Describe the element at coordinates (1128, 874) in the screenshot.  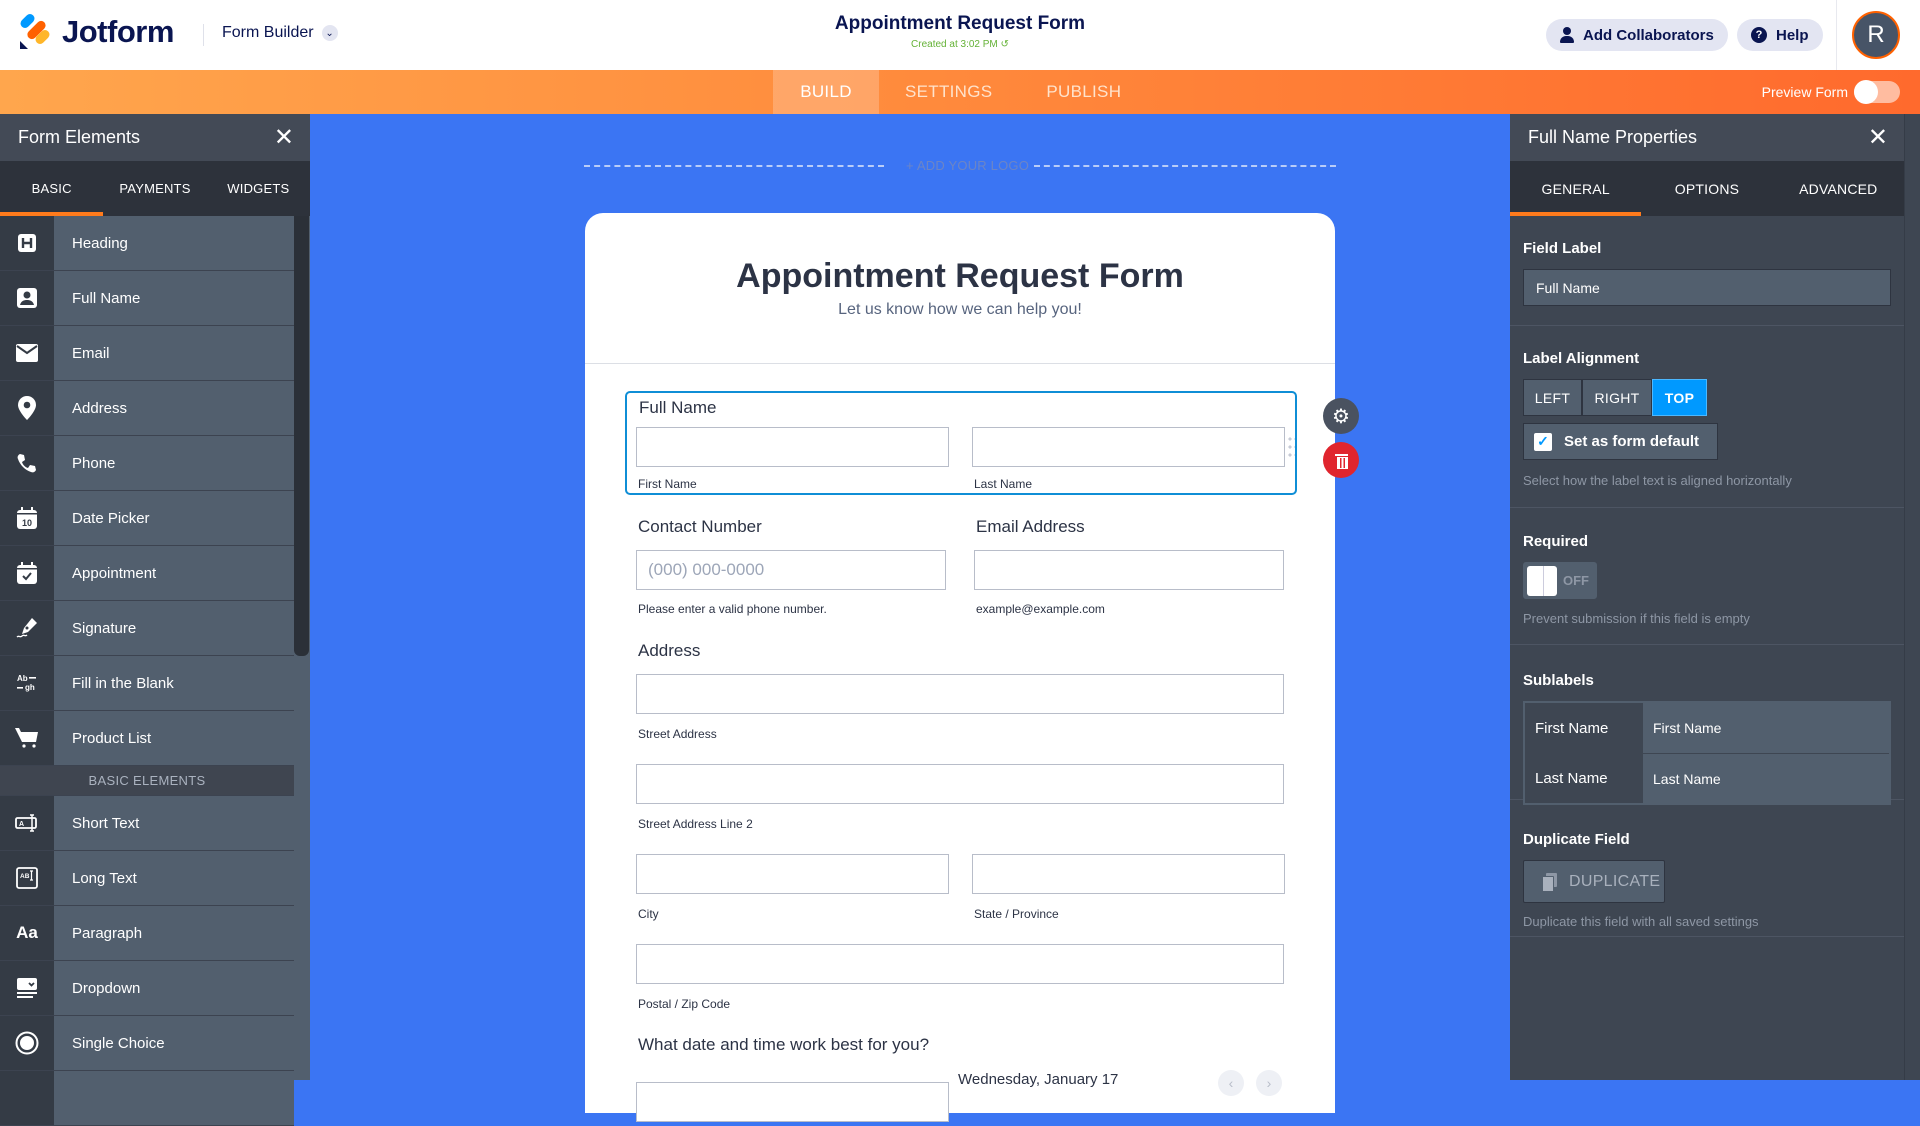
I see `state-province-input` at that location.